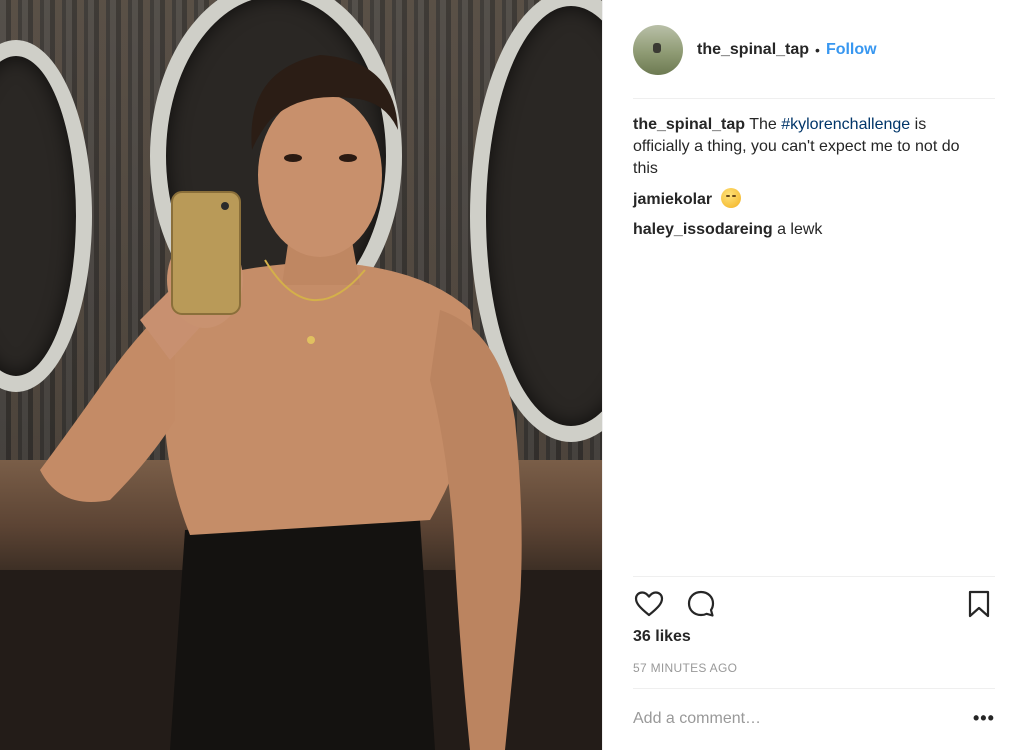 The height and width of the screenshot is (750, 1024). What do you see at coordinates (984, 718) in the screenshot?
I see `more-options-button: •••` at bounding box center [984, 718].